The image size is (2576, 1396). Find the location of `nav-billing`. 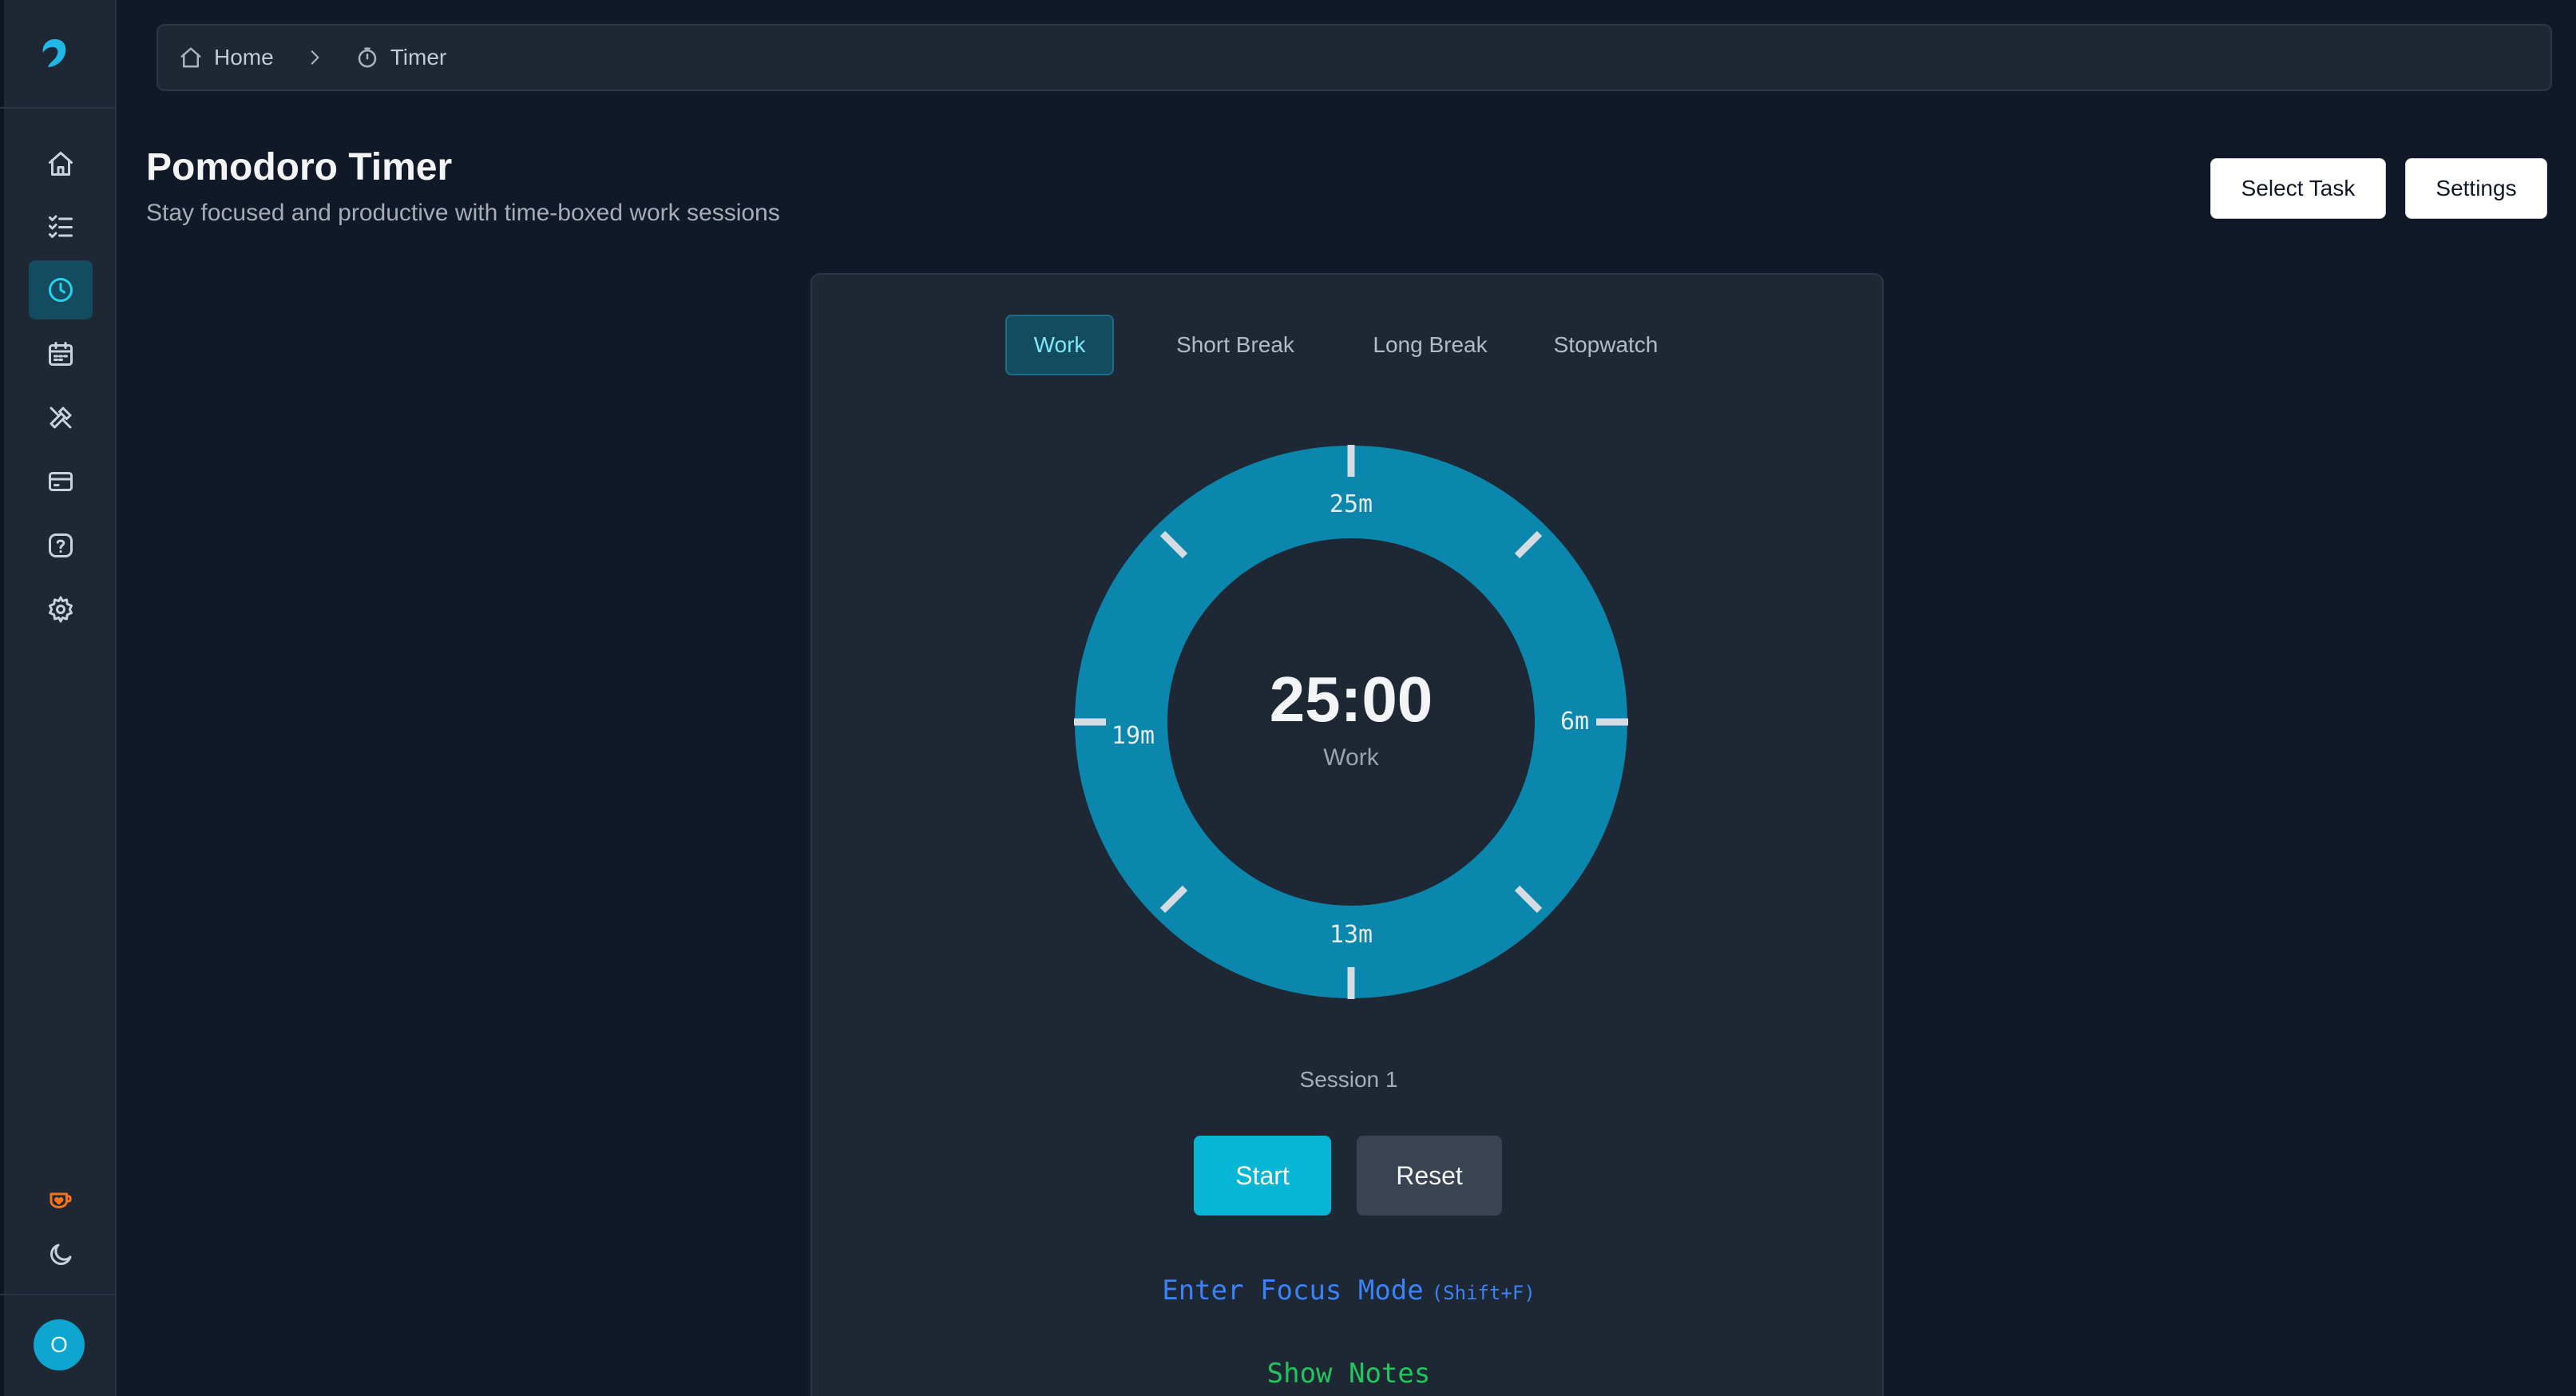

nav-billing is located at coordinates (61, 481).